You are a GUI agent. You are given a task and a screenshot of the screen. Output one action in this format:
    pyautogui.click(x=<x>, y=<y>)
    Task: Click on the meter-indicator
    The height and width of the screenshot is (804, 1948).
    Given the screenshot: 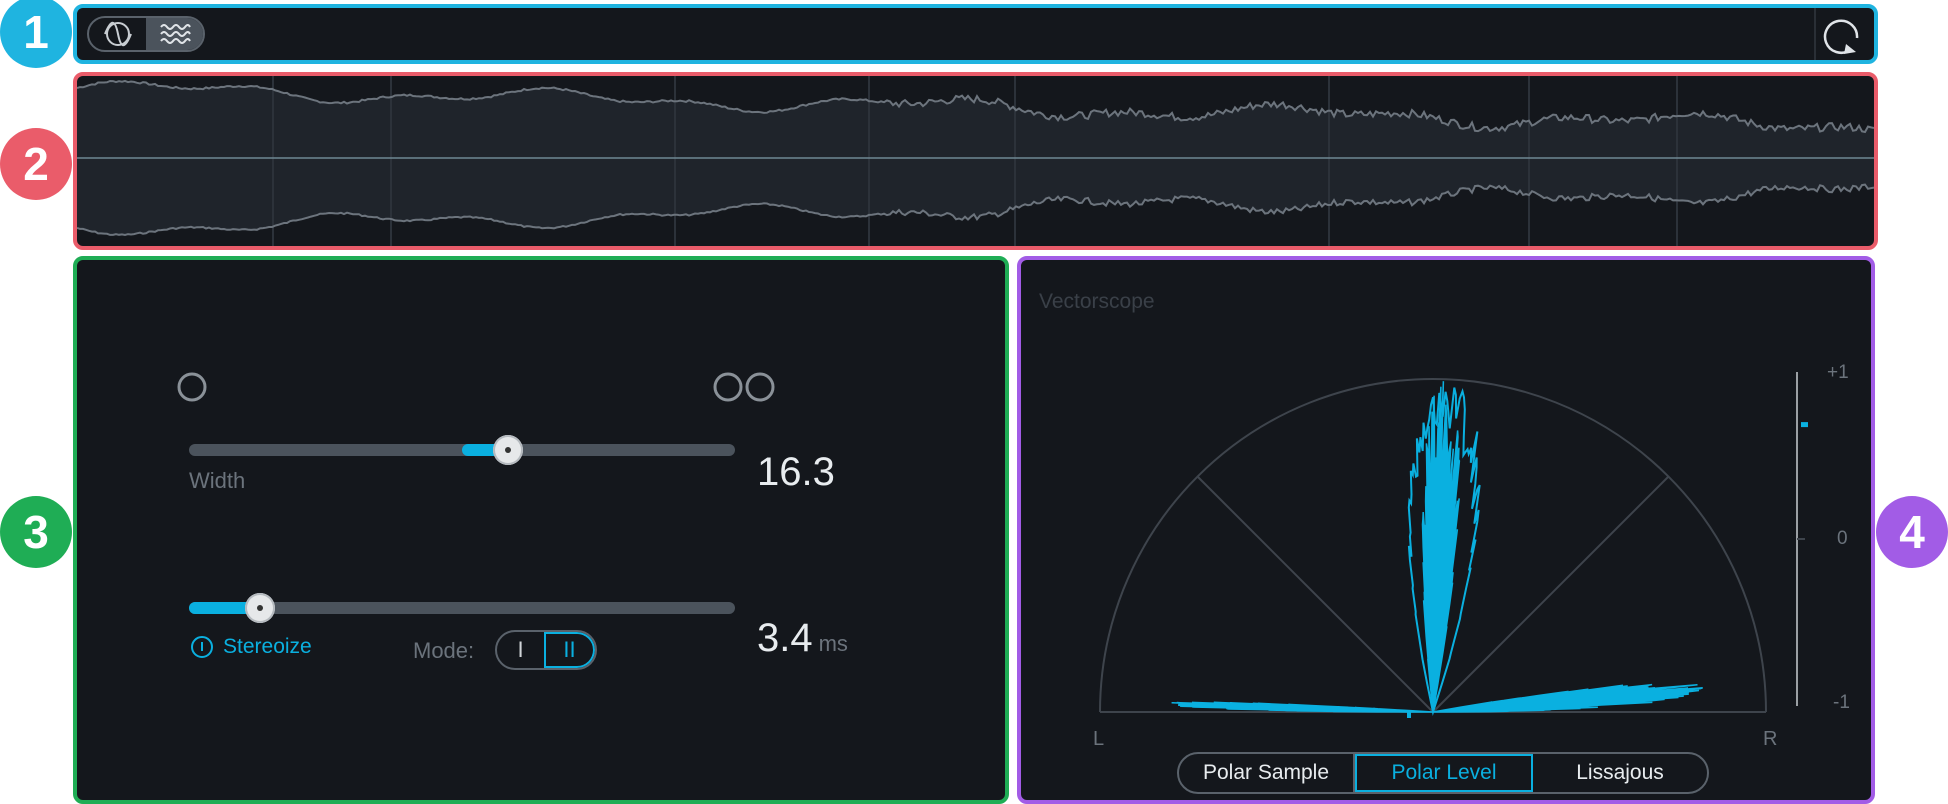 What is the action you would take?
    pyautogui.click(x=1804, y=425)
    